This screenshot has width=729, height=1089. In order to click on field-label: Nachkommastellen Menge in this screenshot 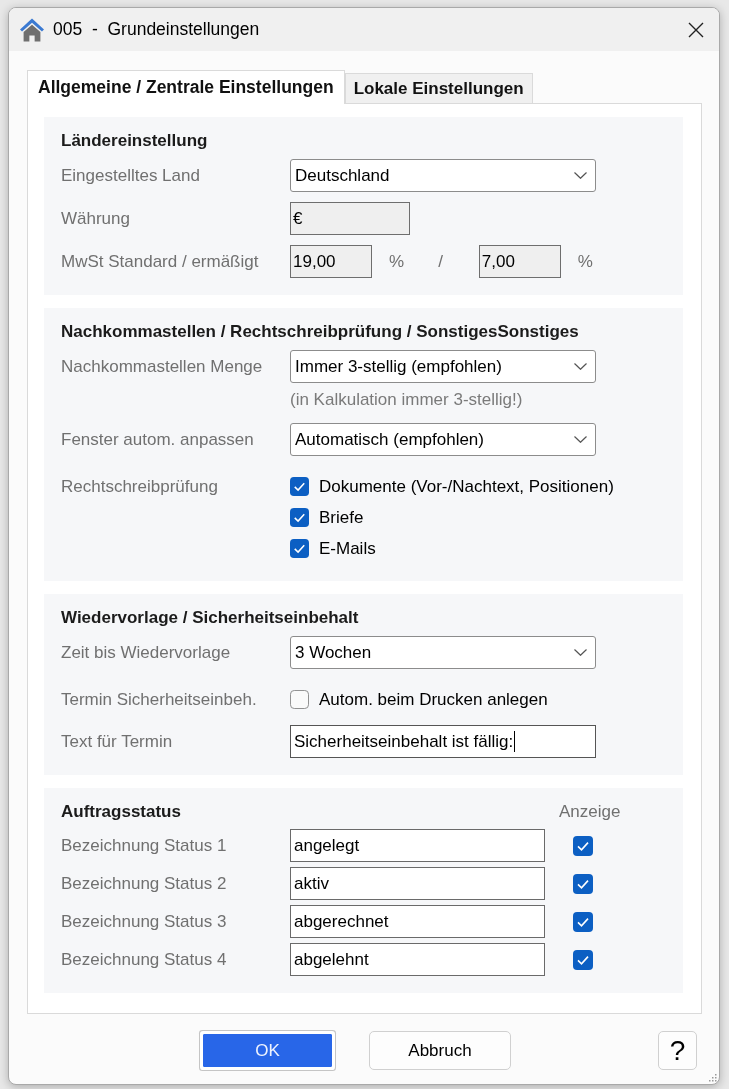, I will do `click(162, 367)`.